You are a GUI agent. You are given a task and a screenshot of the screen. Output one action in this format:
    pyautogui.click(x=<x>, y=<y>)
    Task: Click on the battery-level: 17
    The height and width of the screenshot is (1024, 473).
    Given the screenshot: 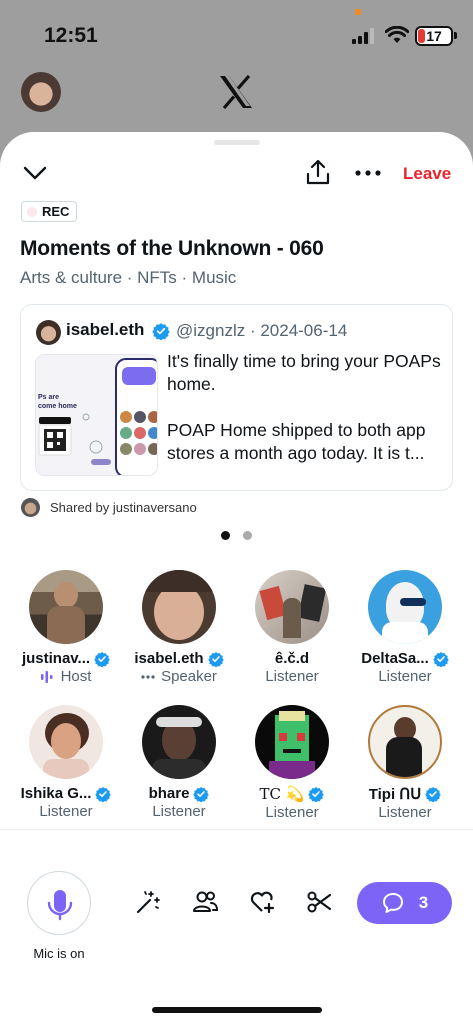 What is the action you would take?
    pyautogui.click(x=434, y=36)
    